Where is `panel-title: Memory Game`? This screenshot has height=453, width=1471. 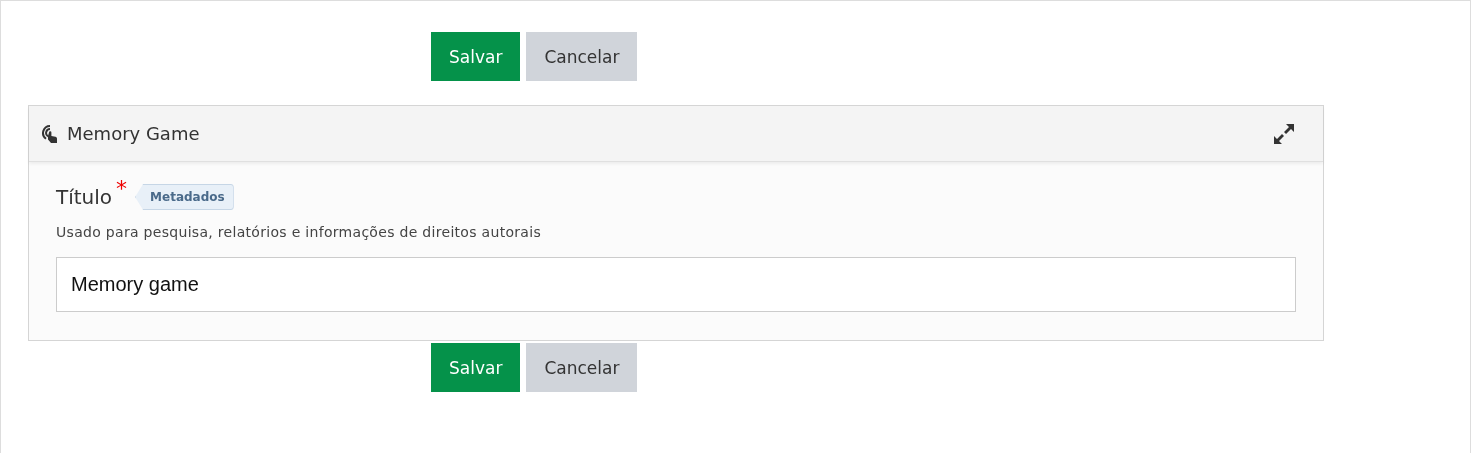 panel-title: Memory Game is located at coordinates (134, 133).